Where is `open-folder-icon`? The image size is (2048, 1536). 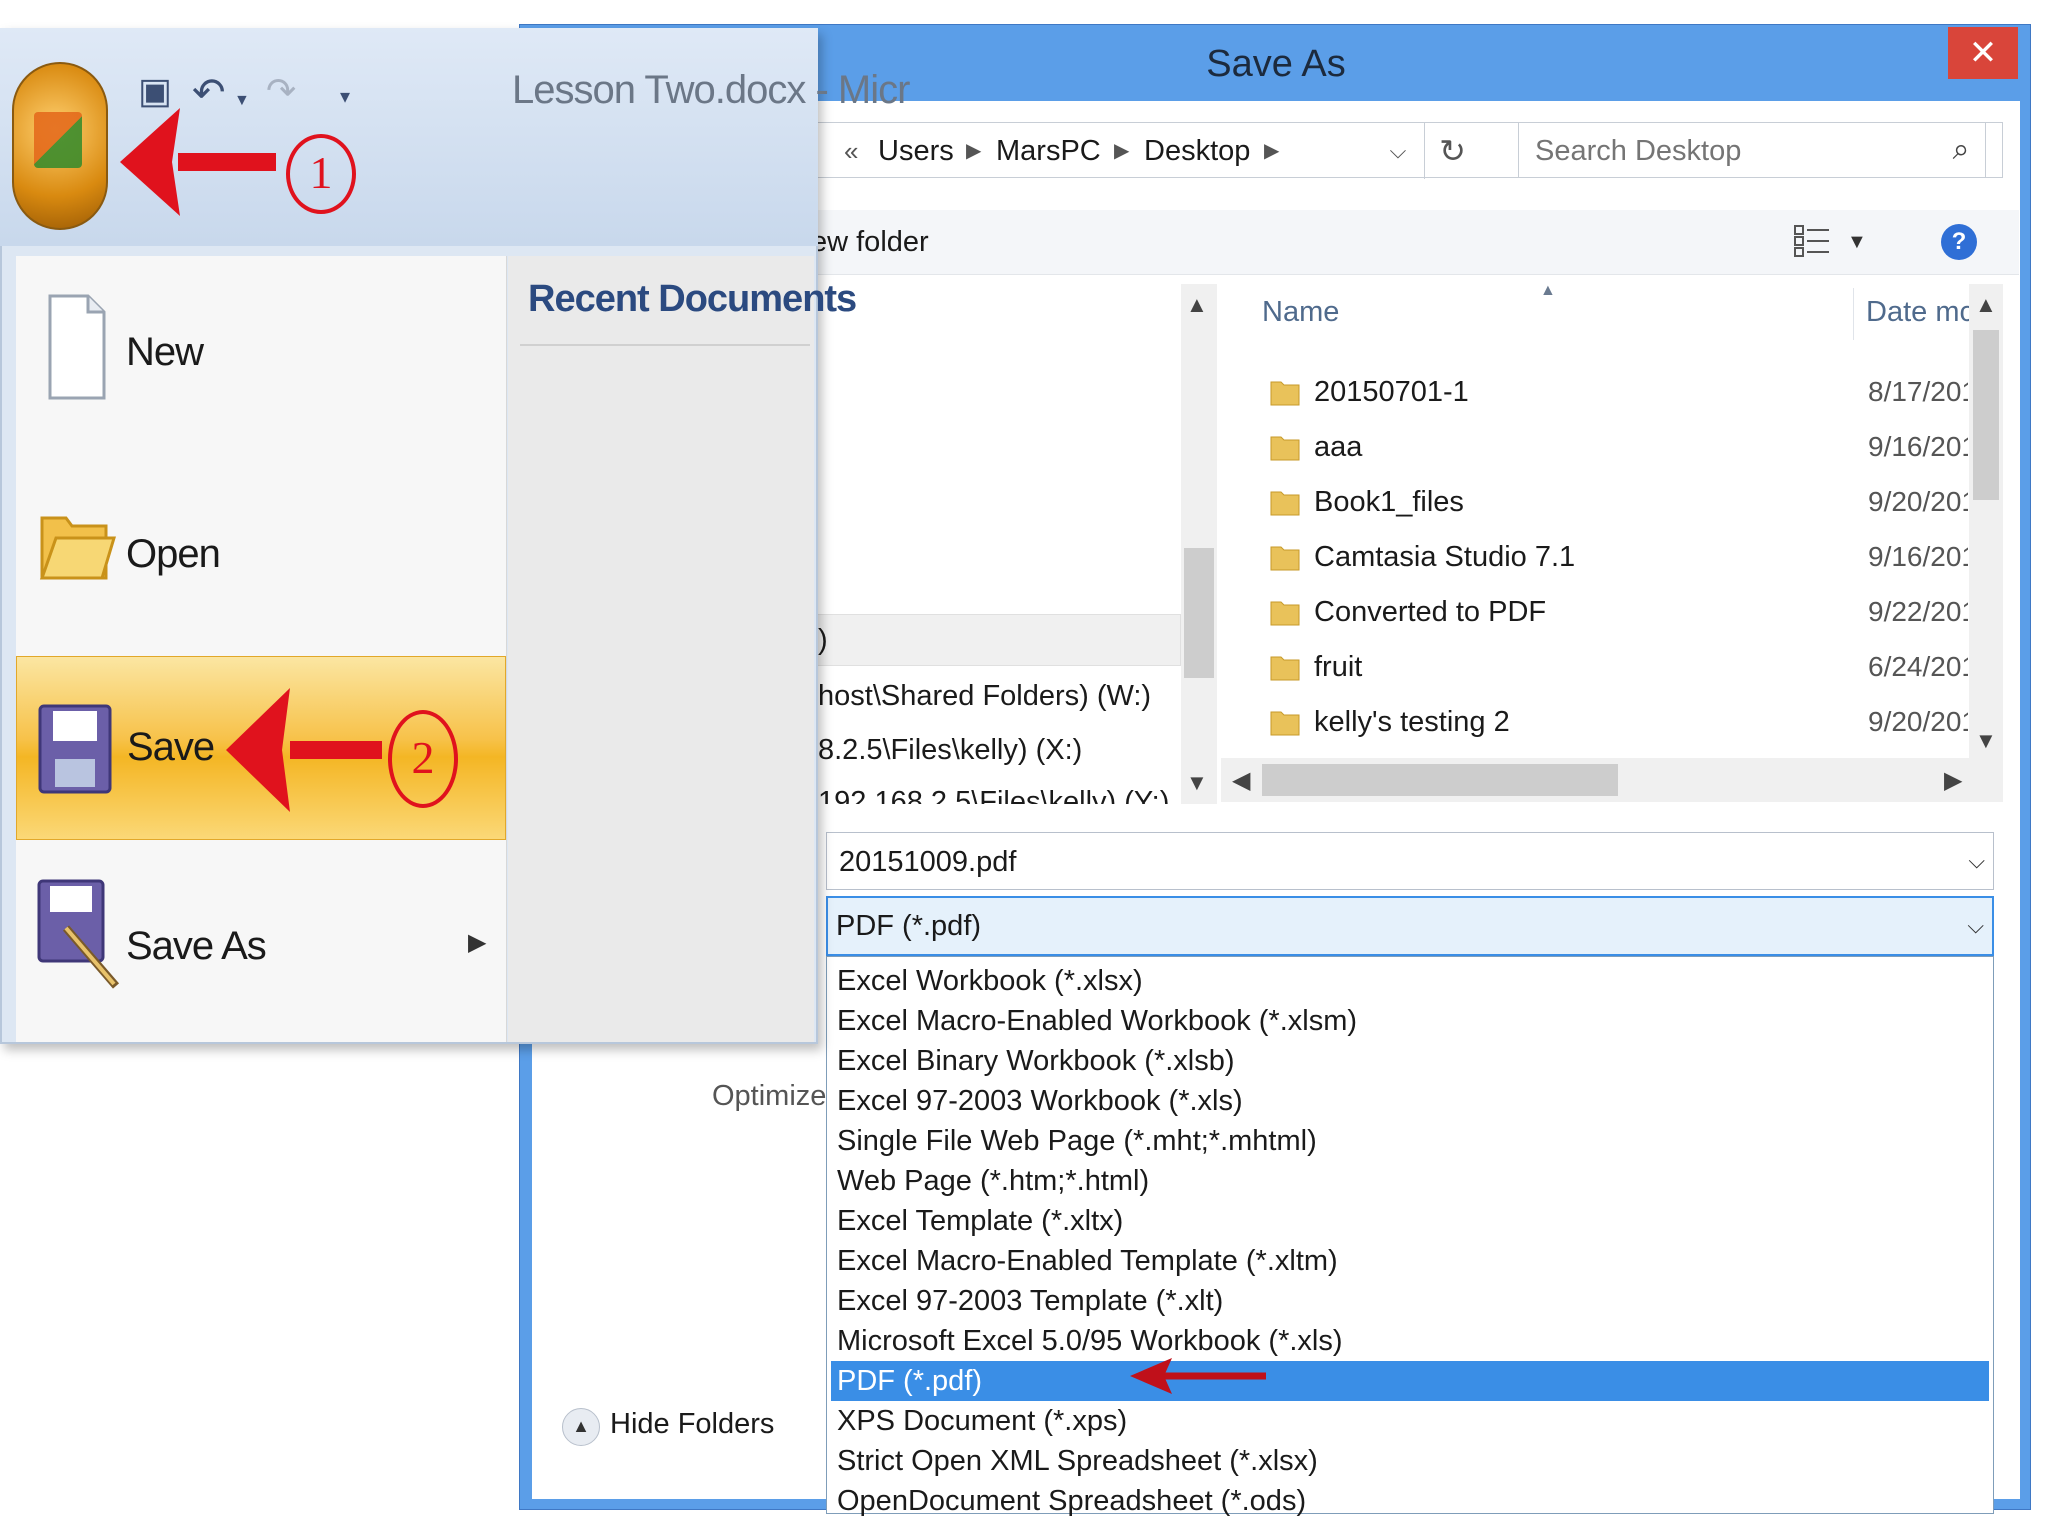 open-folder-icon is located at coordinates (77, 548).